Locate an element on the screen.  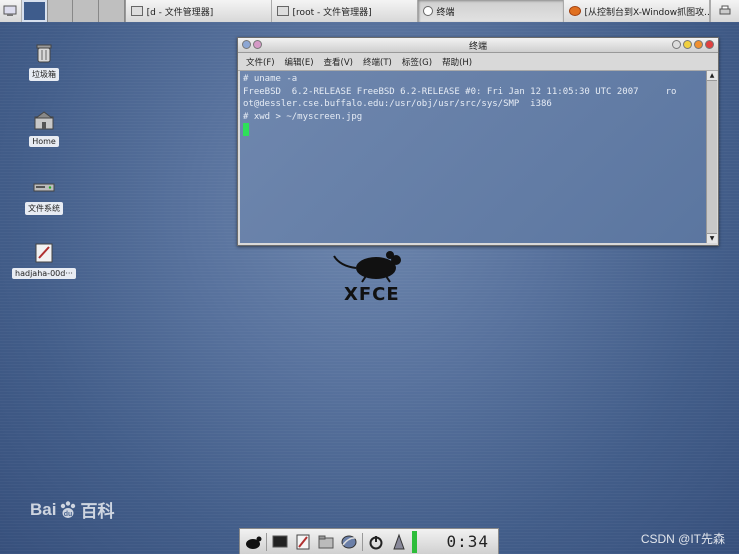
desktop-icon is located at coordinates (10, 10).